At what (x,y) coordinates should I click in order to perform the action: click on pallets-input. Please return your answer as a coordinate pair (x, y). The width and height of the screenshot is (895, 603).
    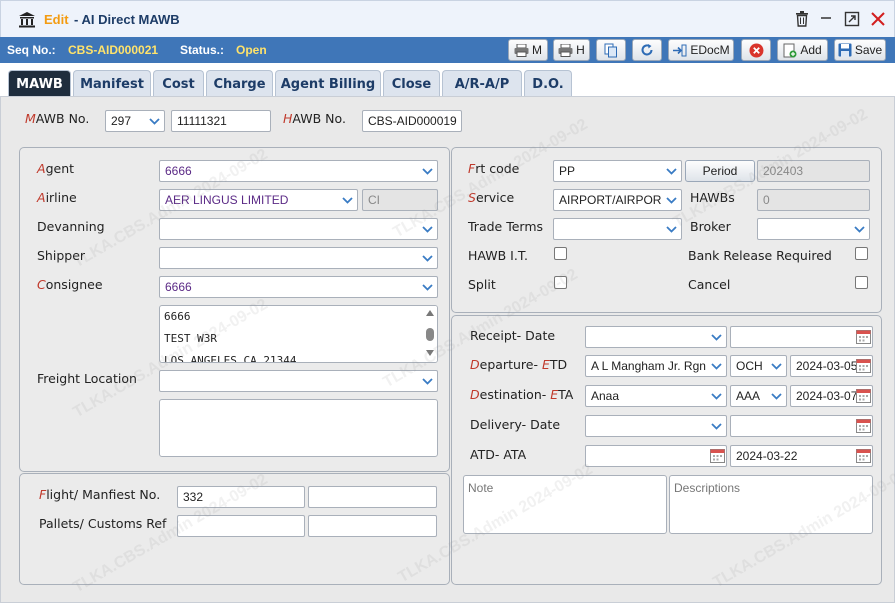
    Looking at the image, I should click on (241, 526).